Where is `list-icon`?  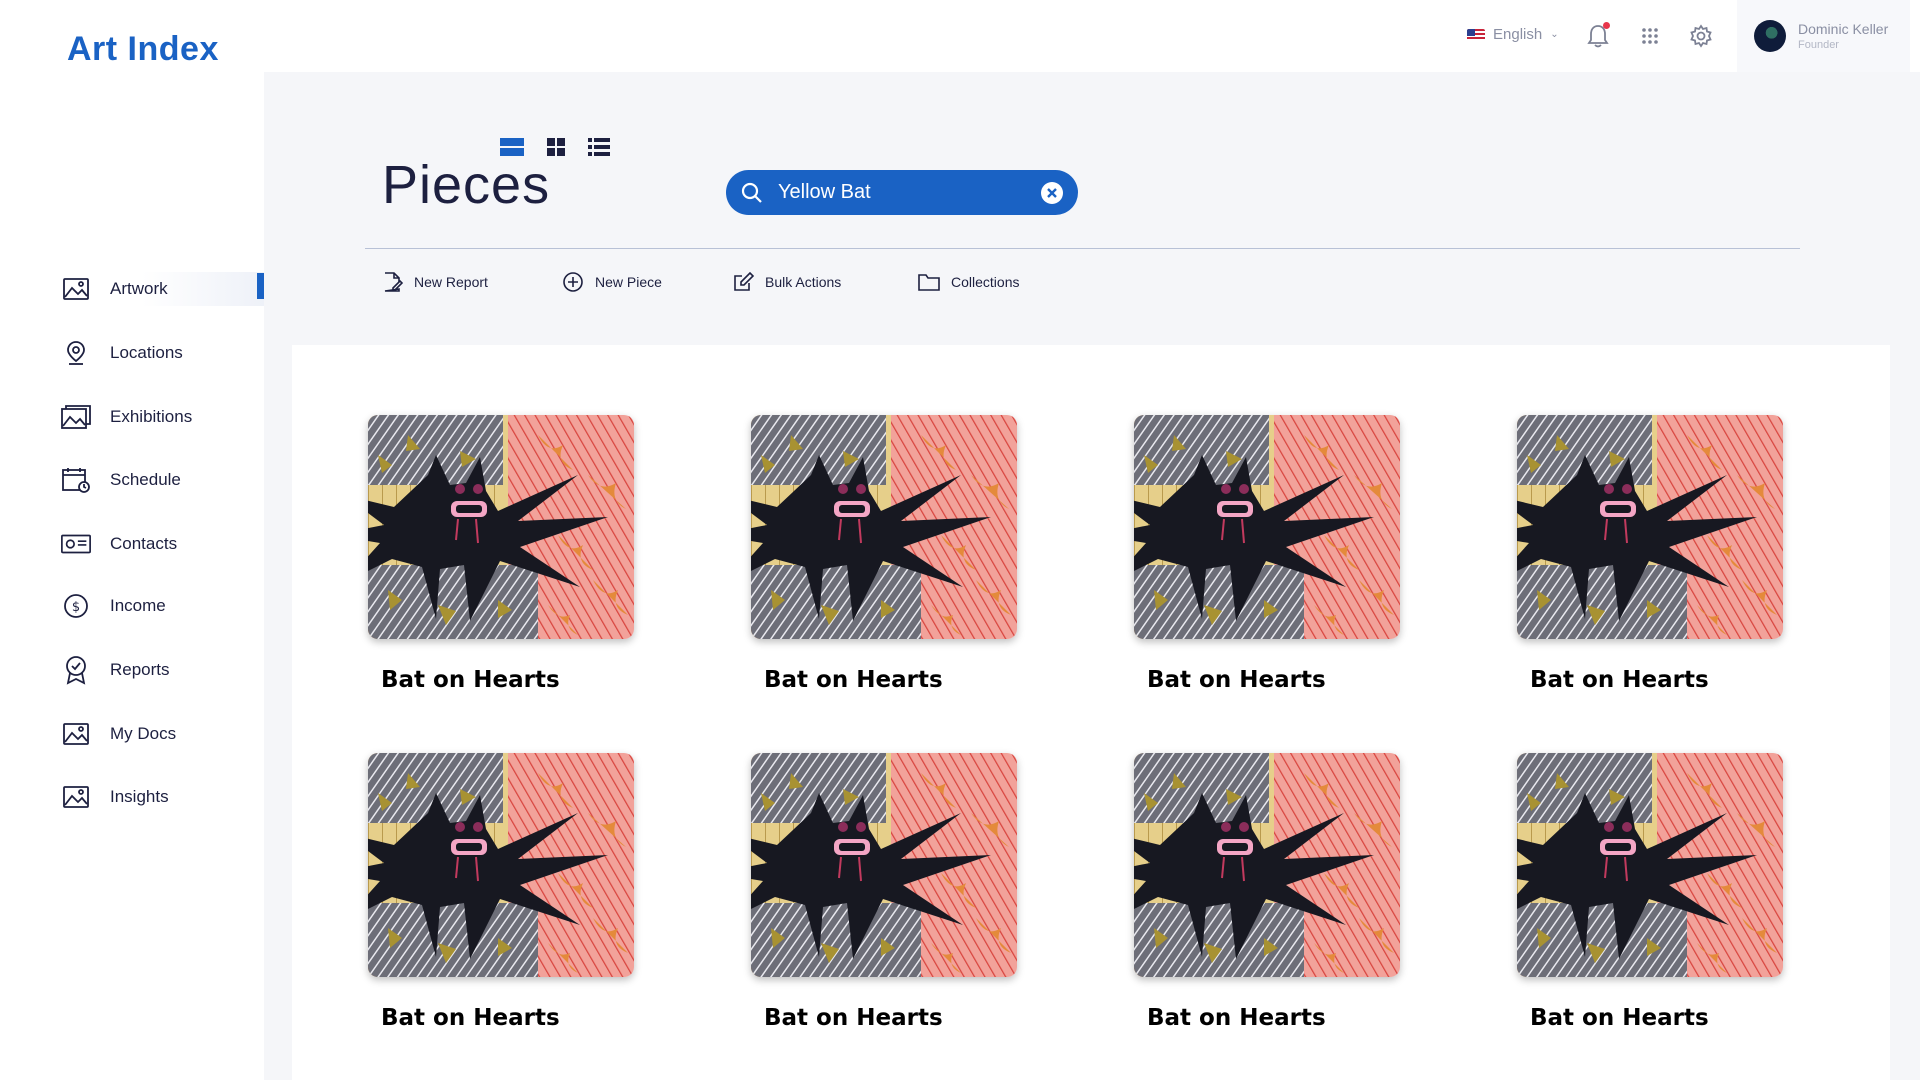 list-icon is located at coordinates (599, 147).